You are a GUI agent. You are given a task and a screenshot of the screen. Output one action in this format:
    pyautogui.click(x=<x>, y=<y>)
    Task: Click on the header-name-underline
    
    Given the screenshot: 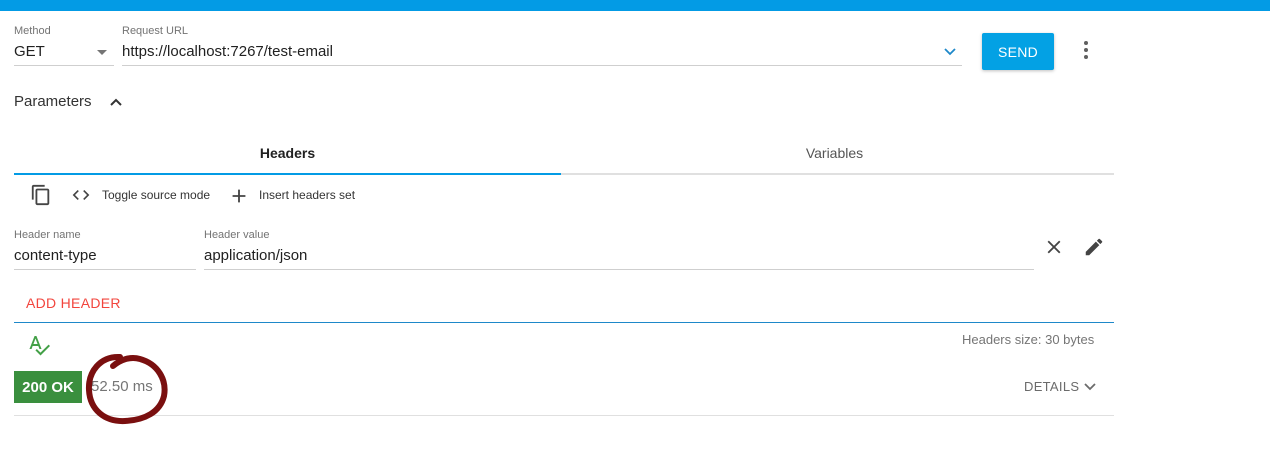 What is the action you would take?
    pyautogui.click(x=105, y=269)
    